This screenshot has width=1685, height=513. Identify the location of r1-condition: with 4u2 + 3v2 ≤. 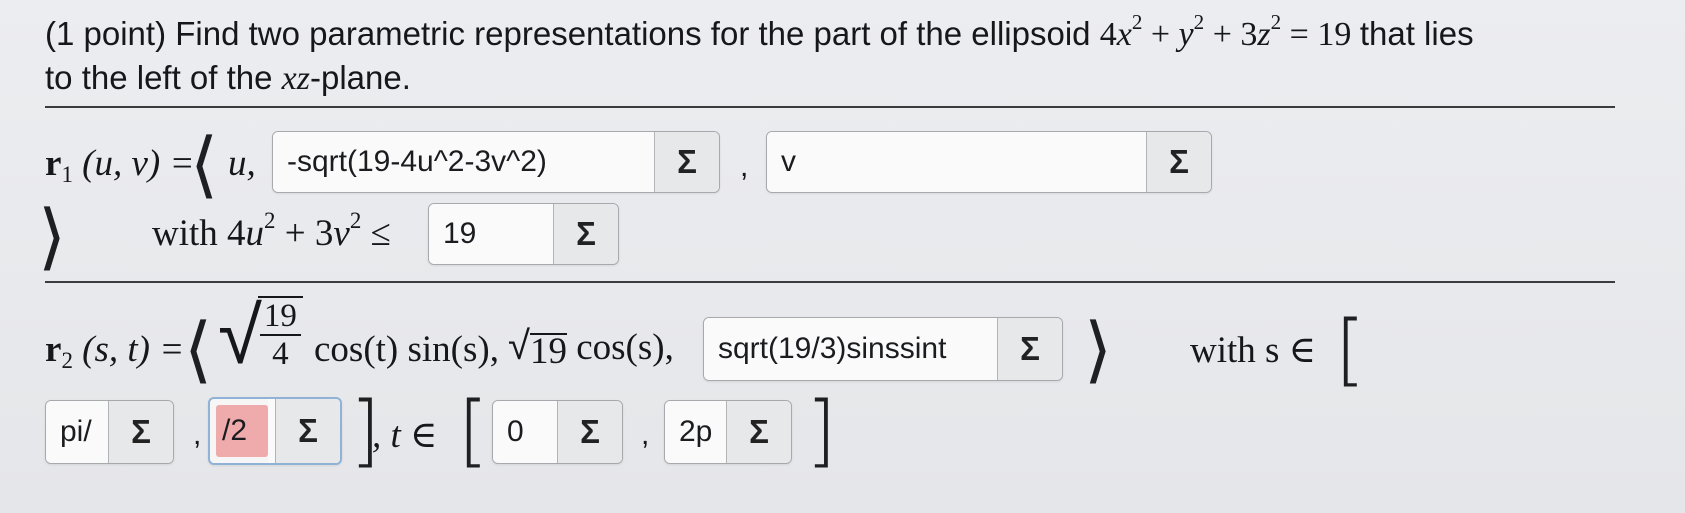
(271, 232).